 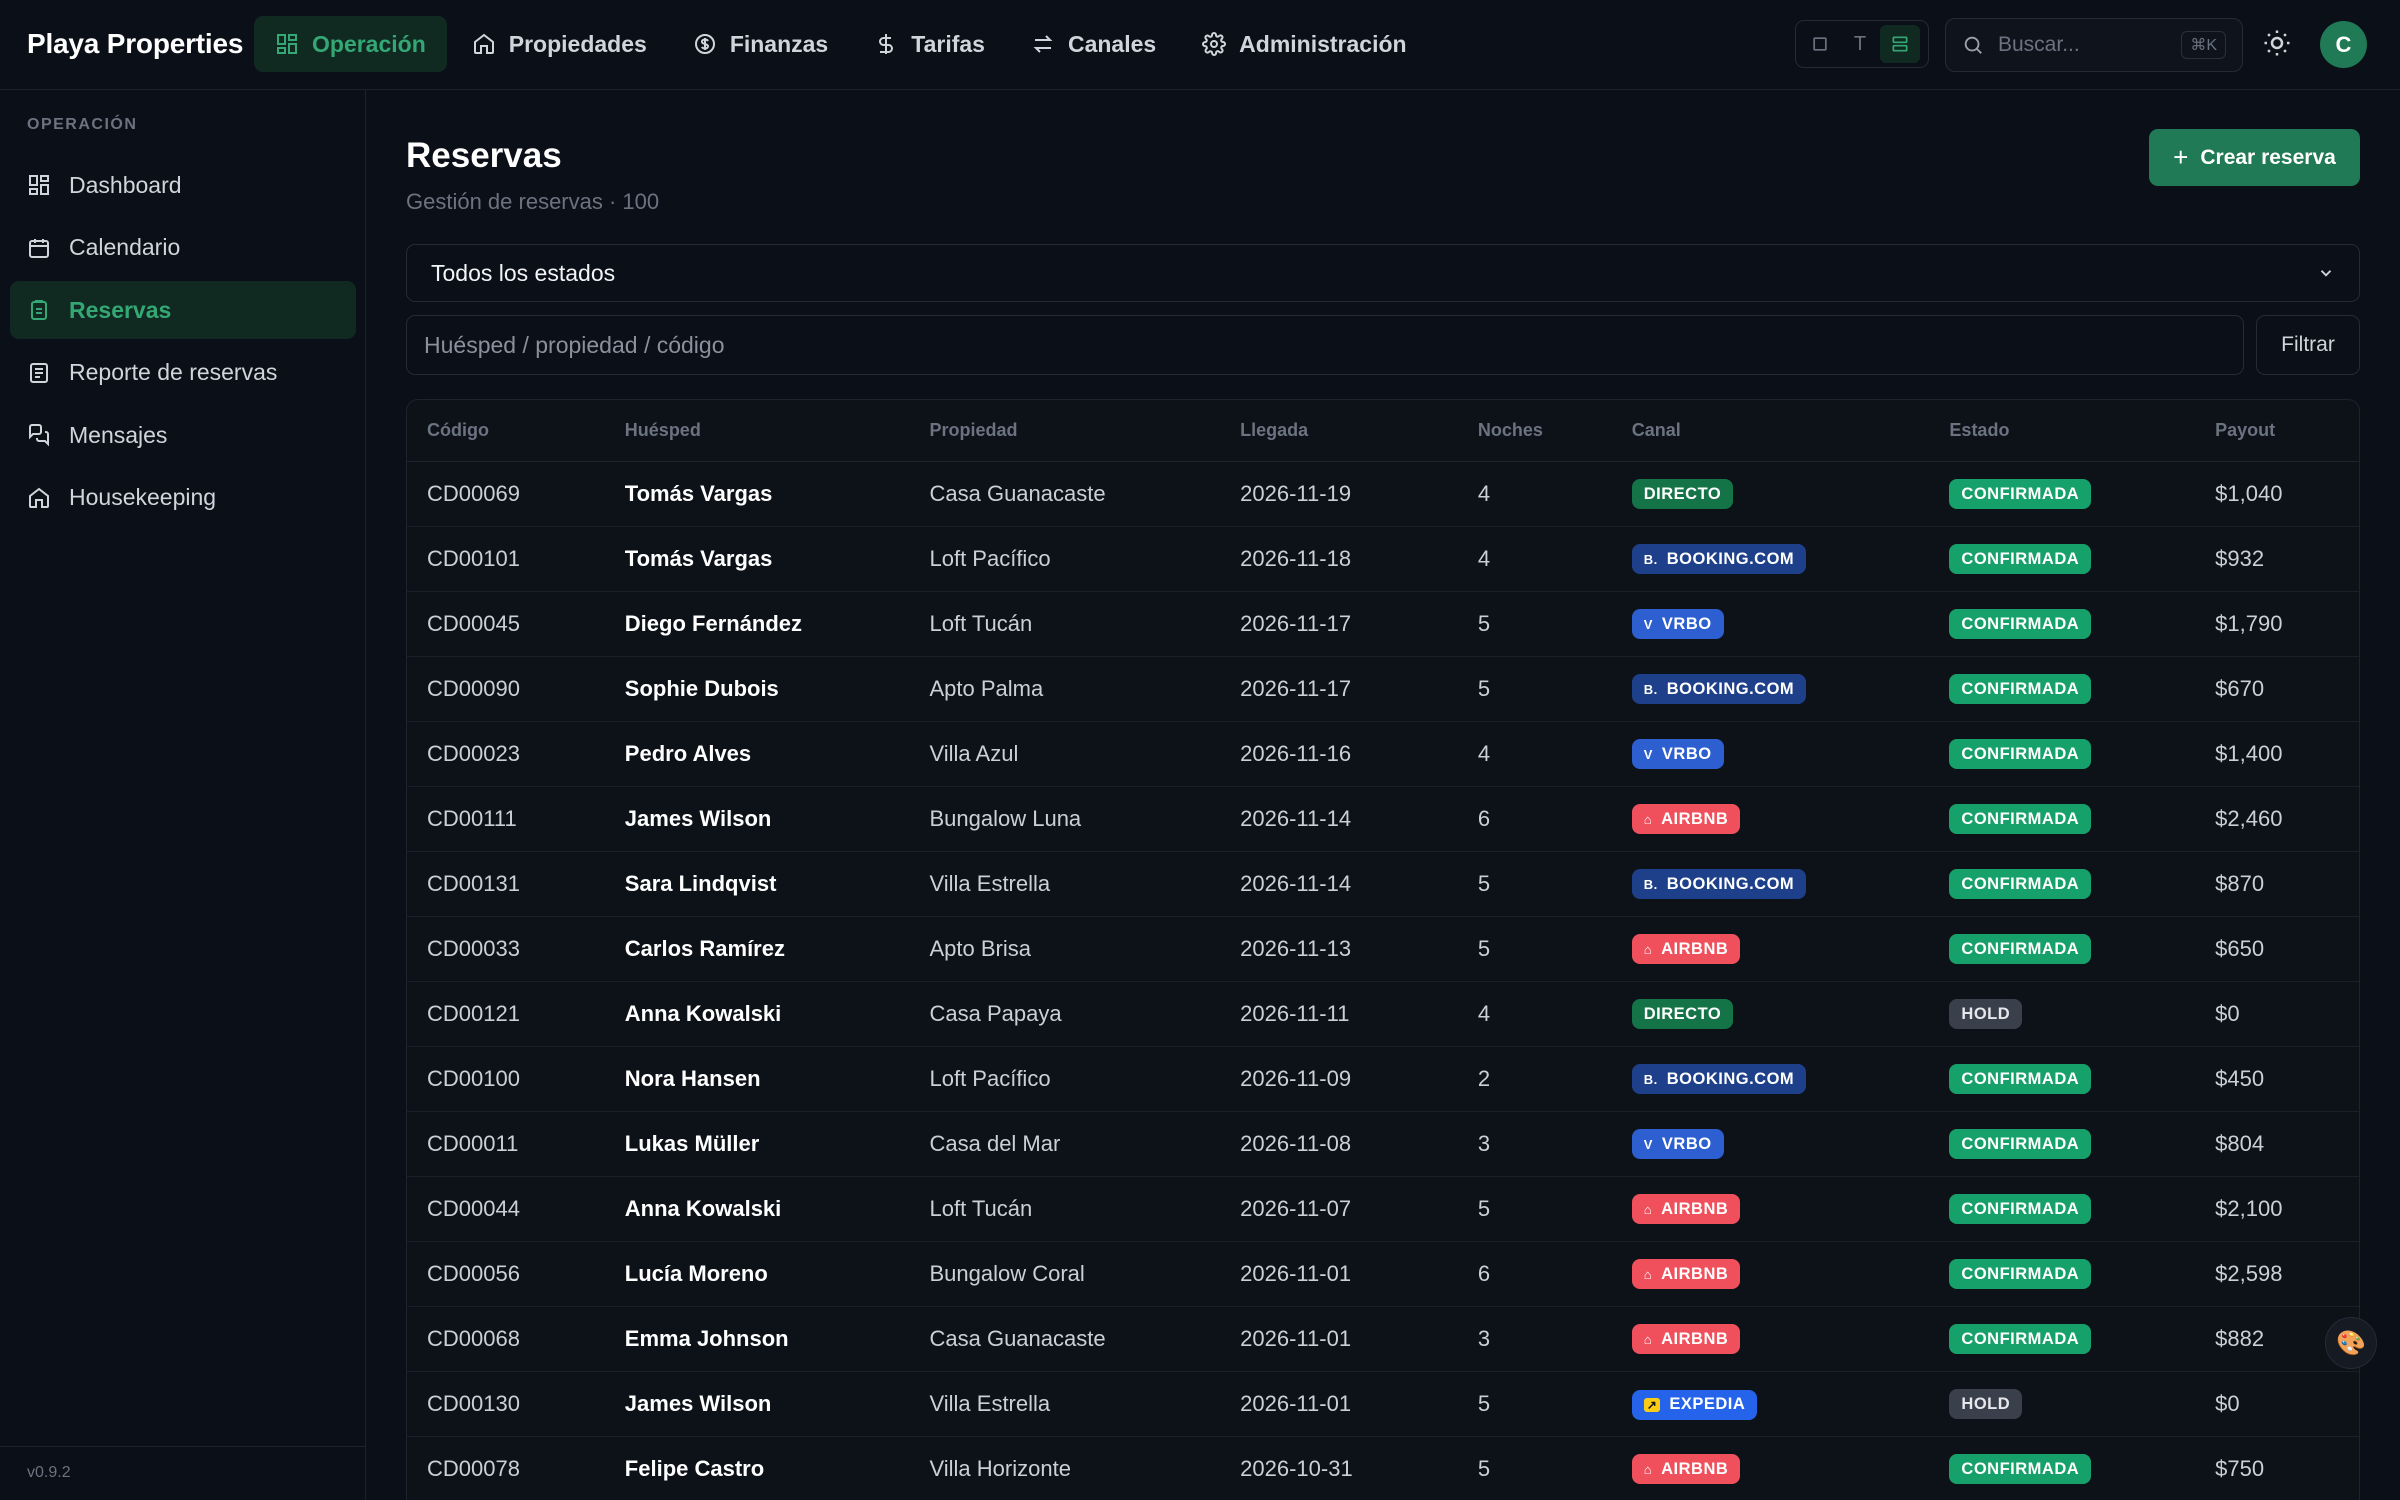 I want to click on cell-propiedad: Bungalow Luna, so click(x=1005, y=818).